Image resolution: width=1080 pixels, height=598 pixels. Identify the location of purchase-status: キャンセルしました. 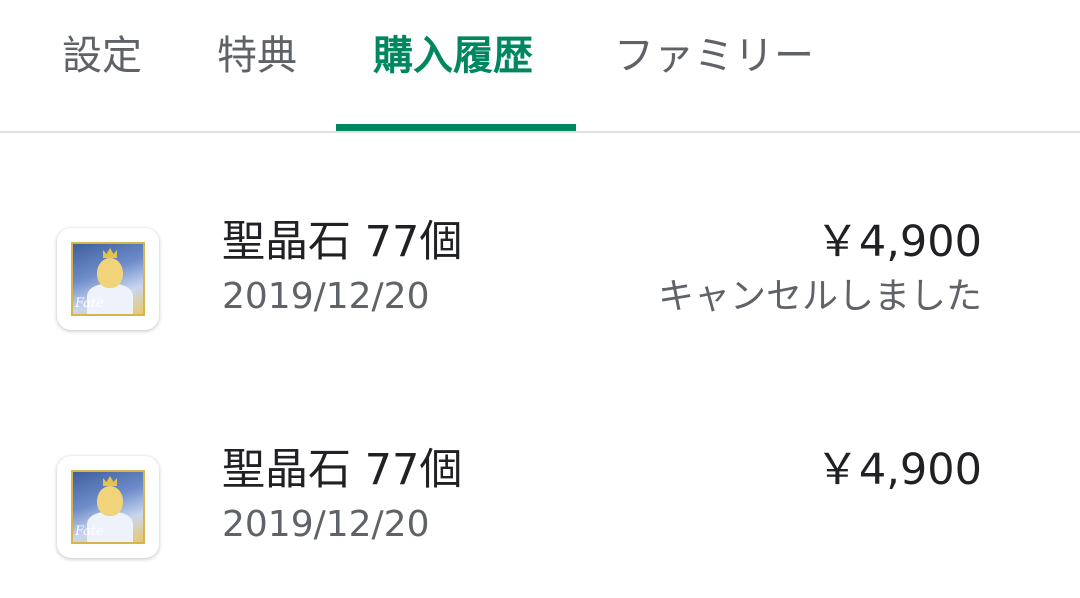
(819, 296).